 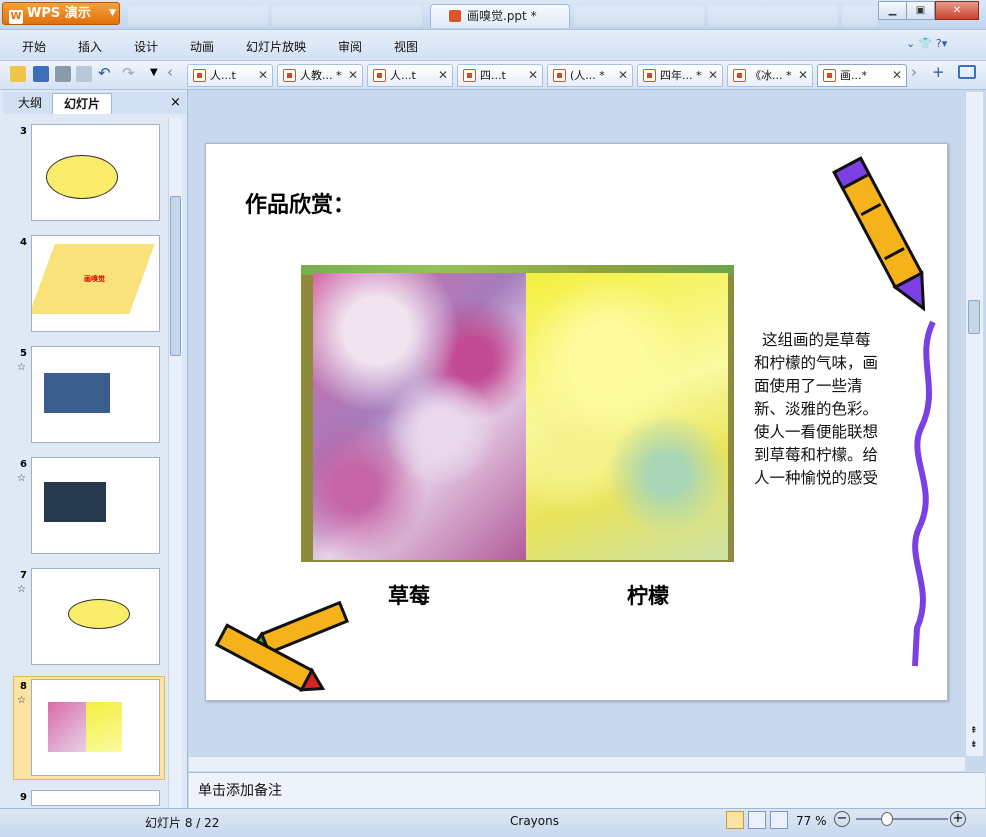 I want to click on panel-scrollbar, so click(x=175, y=463).